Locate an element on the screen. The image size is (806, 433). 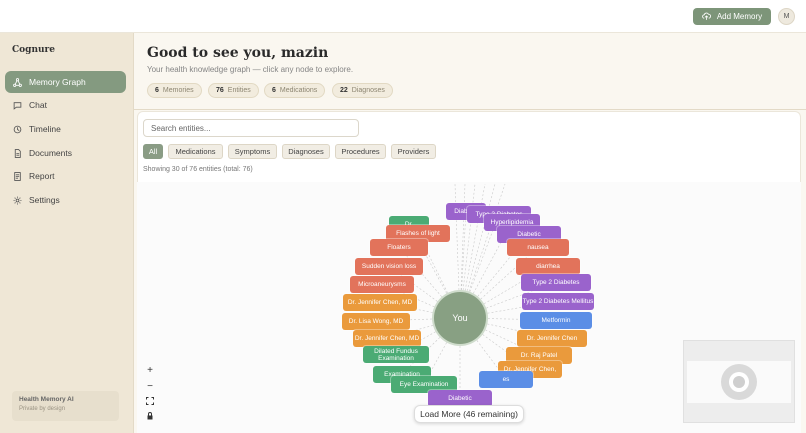
upload-cloud-icon is located at coordinates (706, 16).